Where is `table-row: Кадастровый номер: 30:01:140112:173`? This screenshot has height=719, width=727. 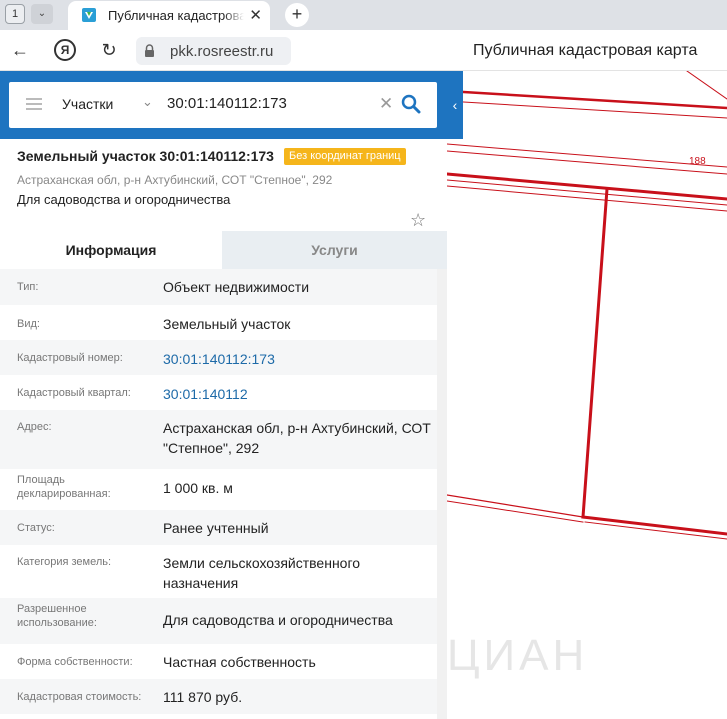
table-row: Кадастровый номер: 30:01:140112:173 is located at coordinates (218, 357).